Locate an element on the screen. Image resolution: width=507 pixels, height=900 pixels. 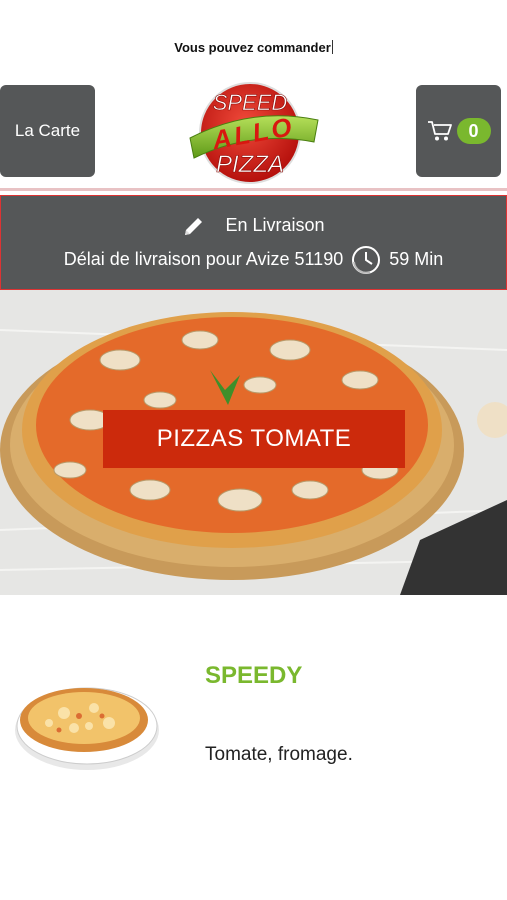
status-message: Vous pouvez commander is located at coordinates (253, 47).